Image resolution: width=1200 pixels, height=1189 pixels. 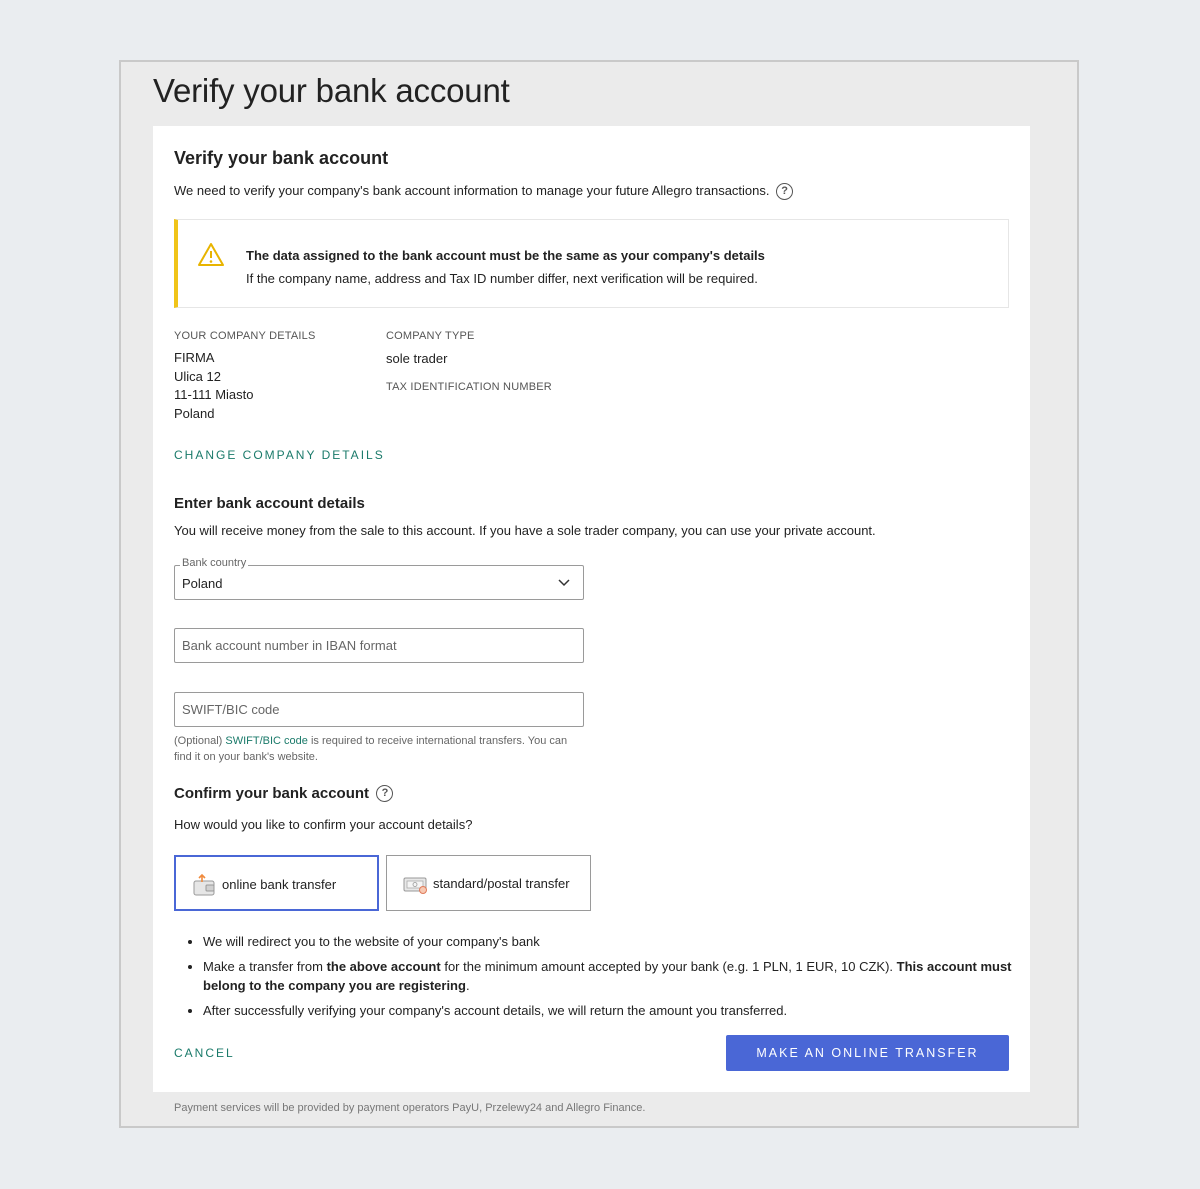 What do you see at coordinates (272, 793) in the screenshot?
I see `confirm-heading: Confirm your bank account` at bounding box center [272, 793].